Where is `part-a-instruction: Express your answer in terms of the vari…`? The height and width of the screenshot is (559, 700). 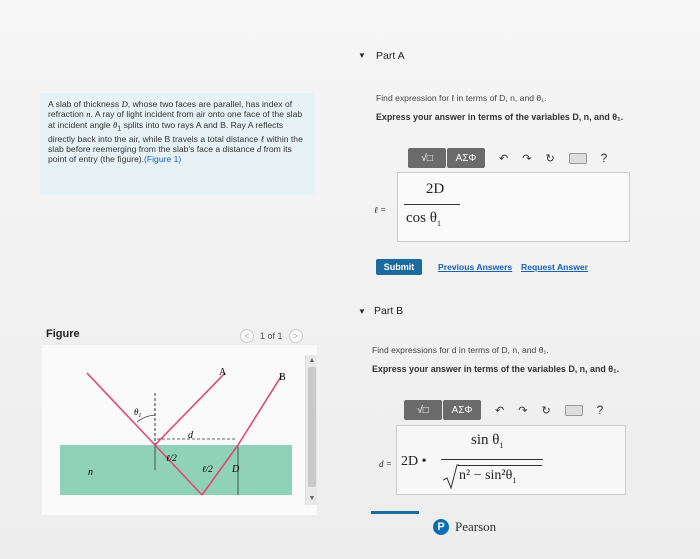 part-a-instruction: Express your answer in terms of the vari… is located at coordinates (500, 117).